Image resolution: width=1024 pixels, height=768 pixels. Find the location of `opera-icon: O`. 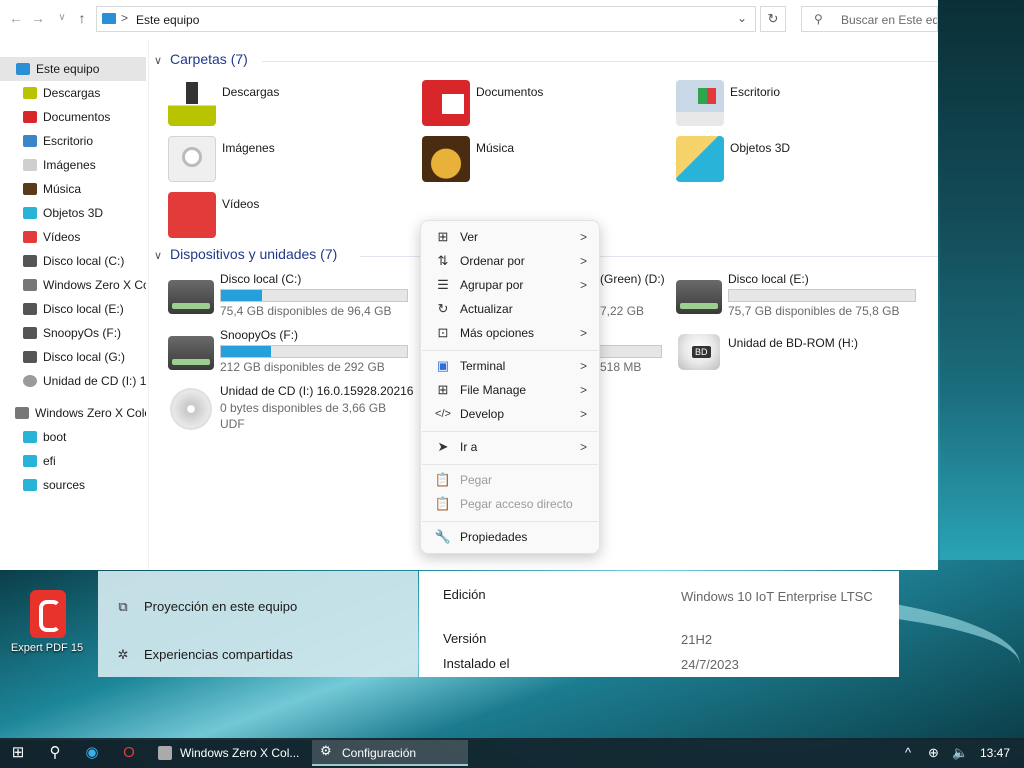

opera-icon: O is located at coordinates (129, 753).